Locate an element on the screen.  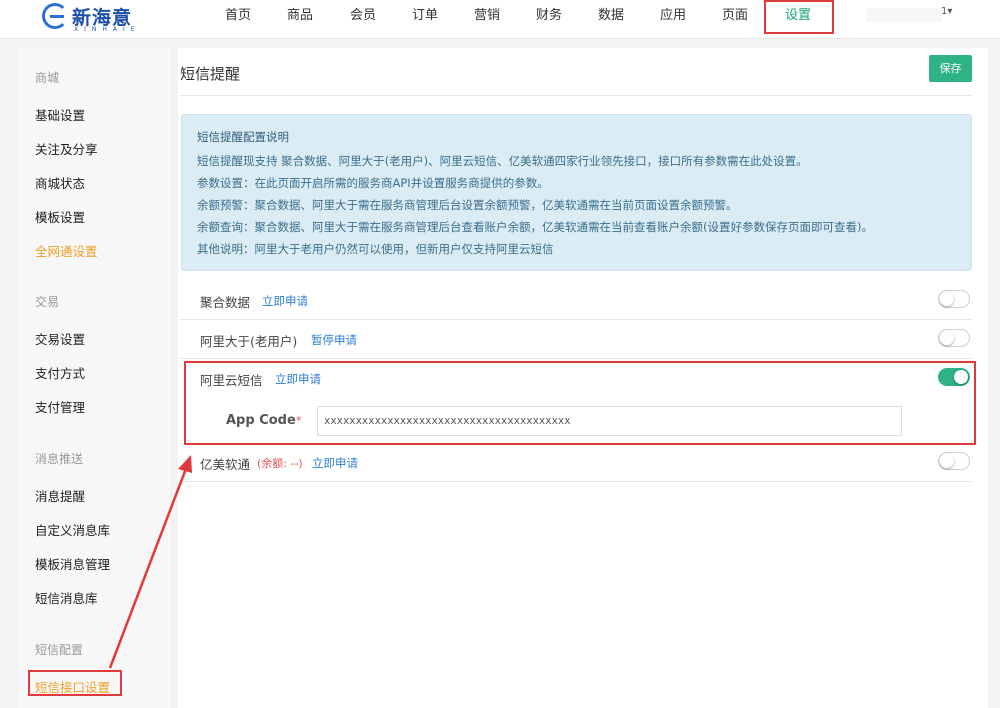
annotation-arrow is located at coordinates (150, 562).